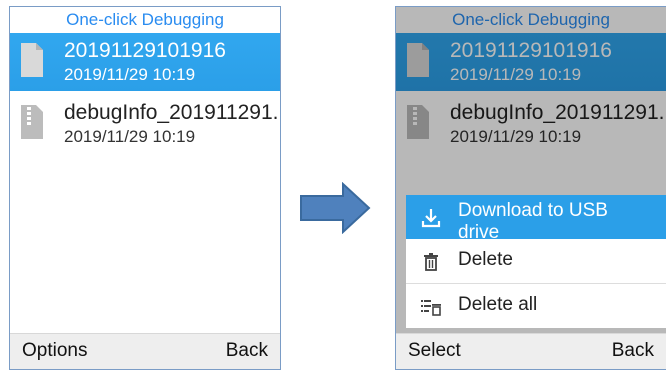 This screenshot has width=666, height=377. What do you see at coordinates (145, 351) in the screenshot?
I see `softkey-bar: Options Back` at bounding box center [145, 351].